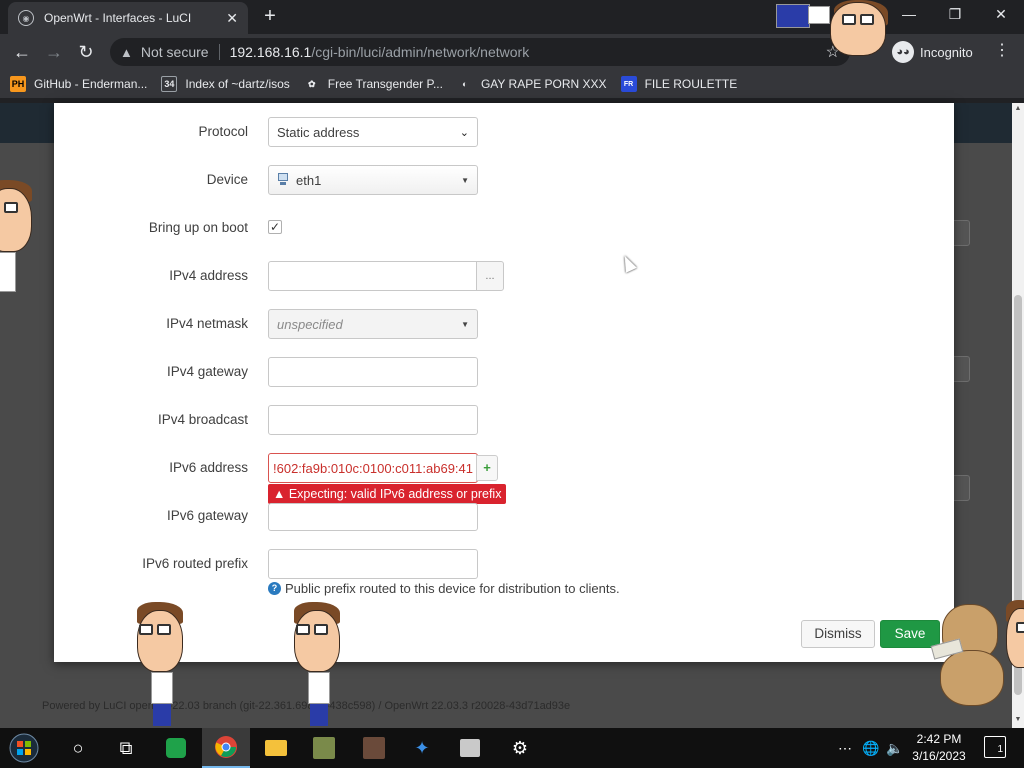  I want to click on tab-close-icon: ✕, so click(232, 18).